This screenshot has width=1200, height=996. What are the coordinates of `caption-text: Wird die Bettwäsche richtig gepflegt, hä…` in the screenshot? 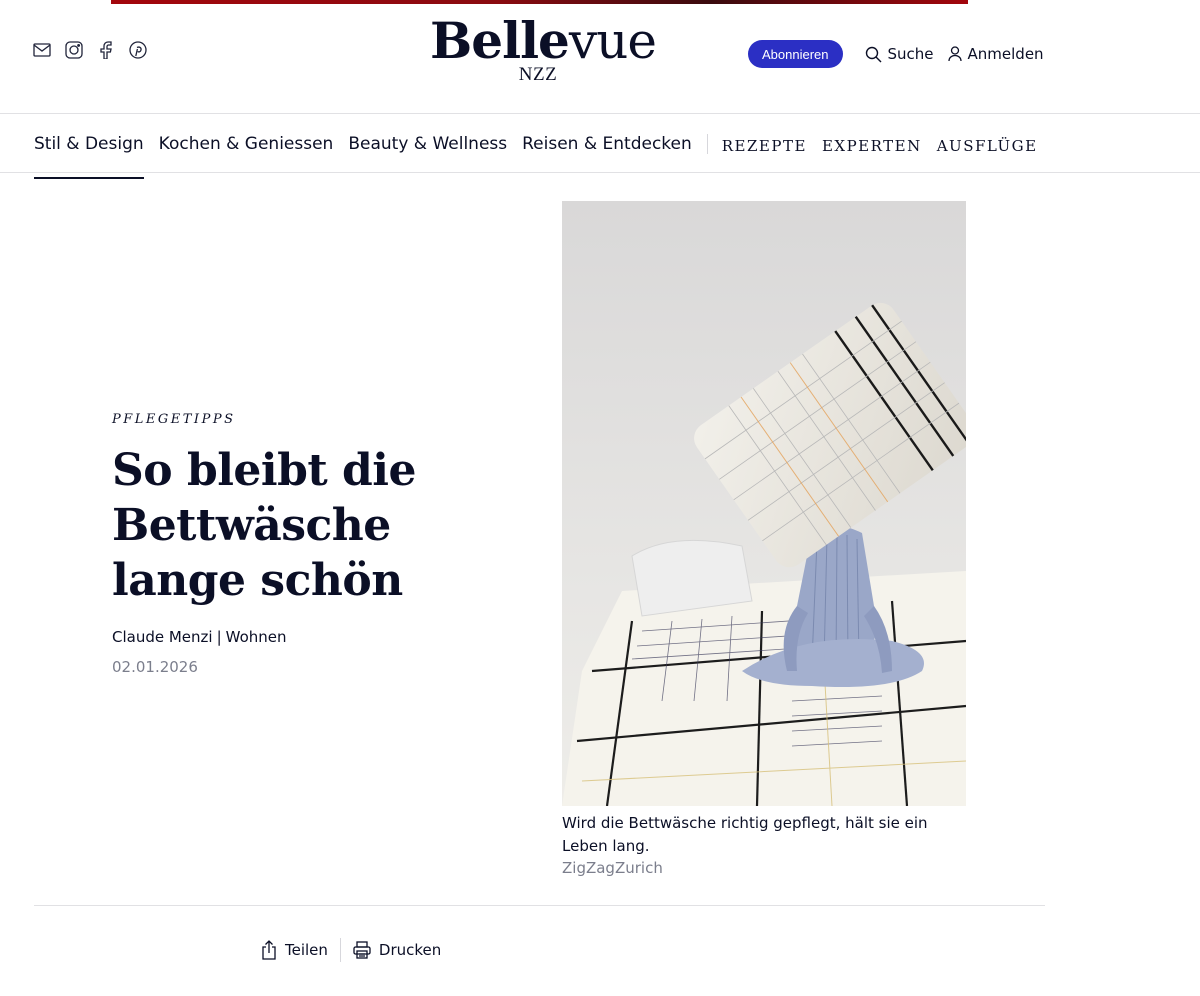 It's located at (745, 834).